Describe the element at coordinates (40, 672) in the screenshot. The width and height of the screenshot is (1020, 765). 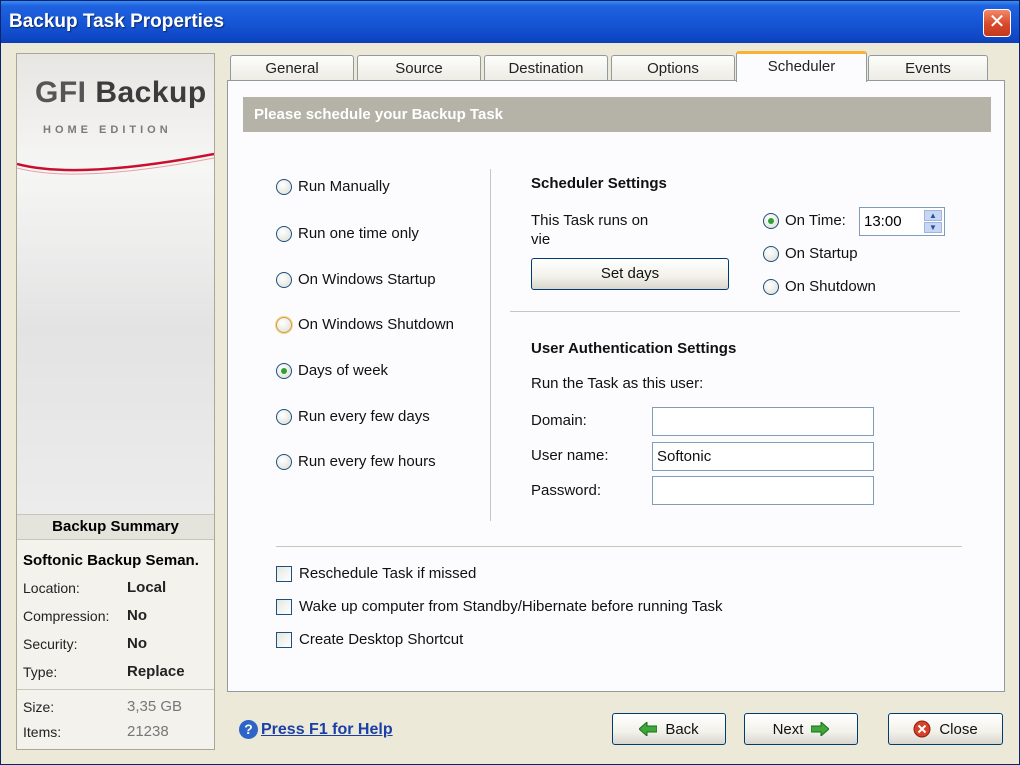
I see `summary-label: Type:` at that location.